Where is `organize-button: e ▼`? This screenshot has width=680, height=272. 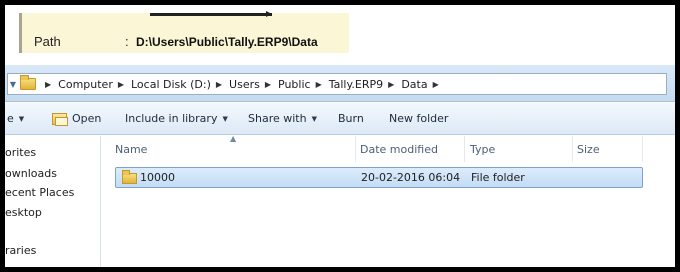 organize-button: e ▼ is located at coordinates (15, 118).